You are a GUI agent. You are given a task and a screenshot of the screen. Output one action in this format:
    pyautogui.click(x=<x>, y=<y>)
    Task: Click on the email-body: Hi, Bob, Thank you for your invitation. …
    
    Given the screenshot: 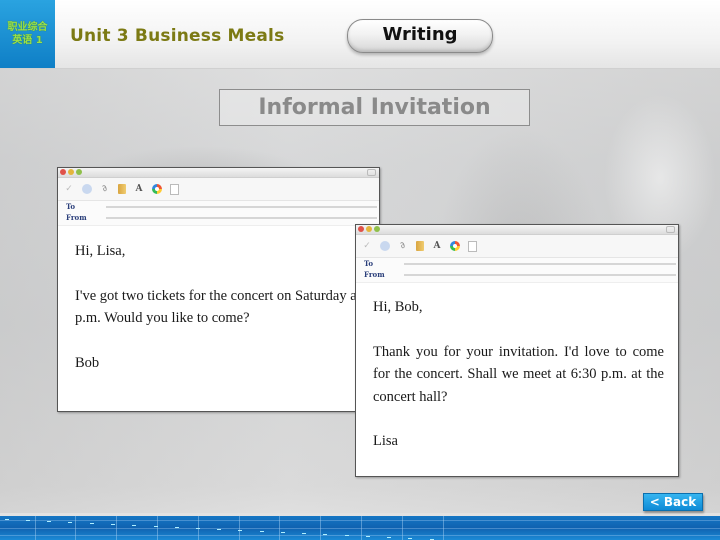 What is the action you would take?
    pyautogui.click(x=517, y=368)
    